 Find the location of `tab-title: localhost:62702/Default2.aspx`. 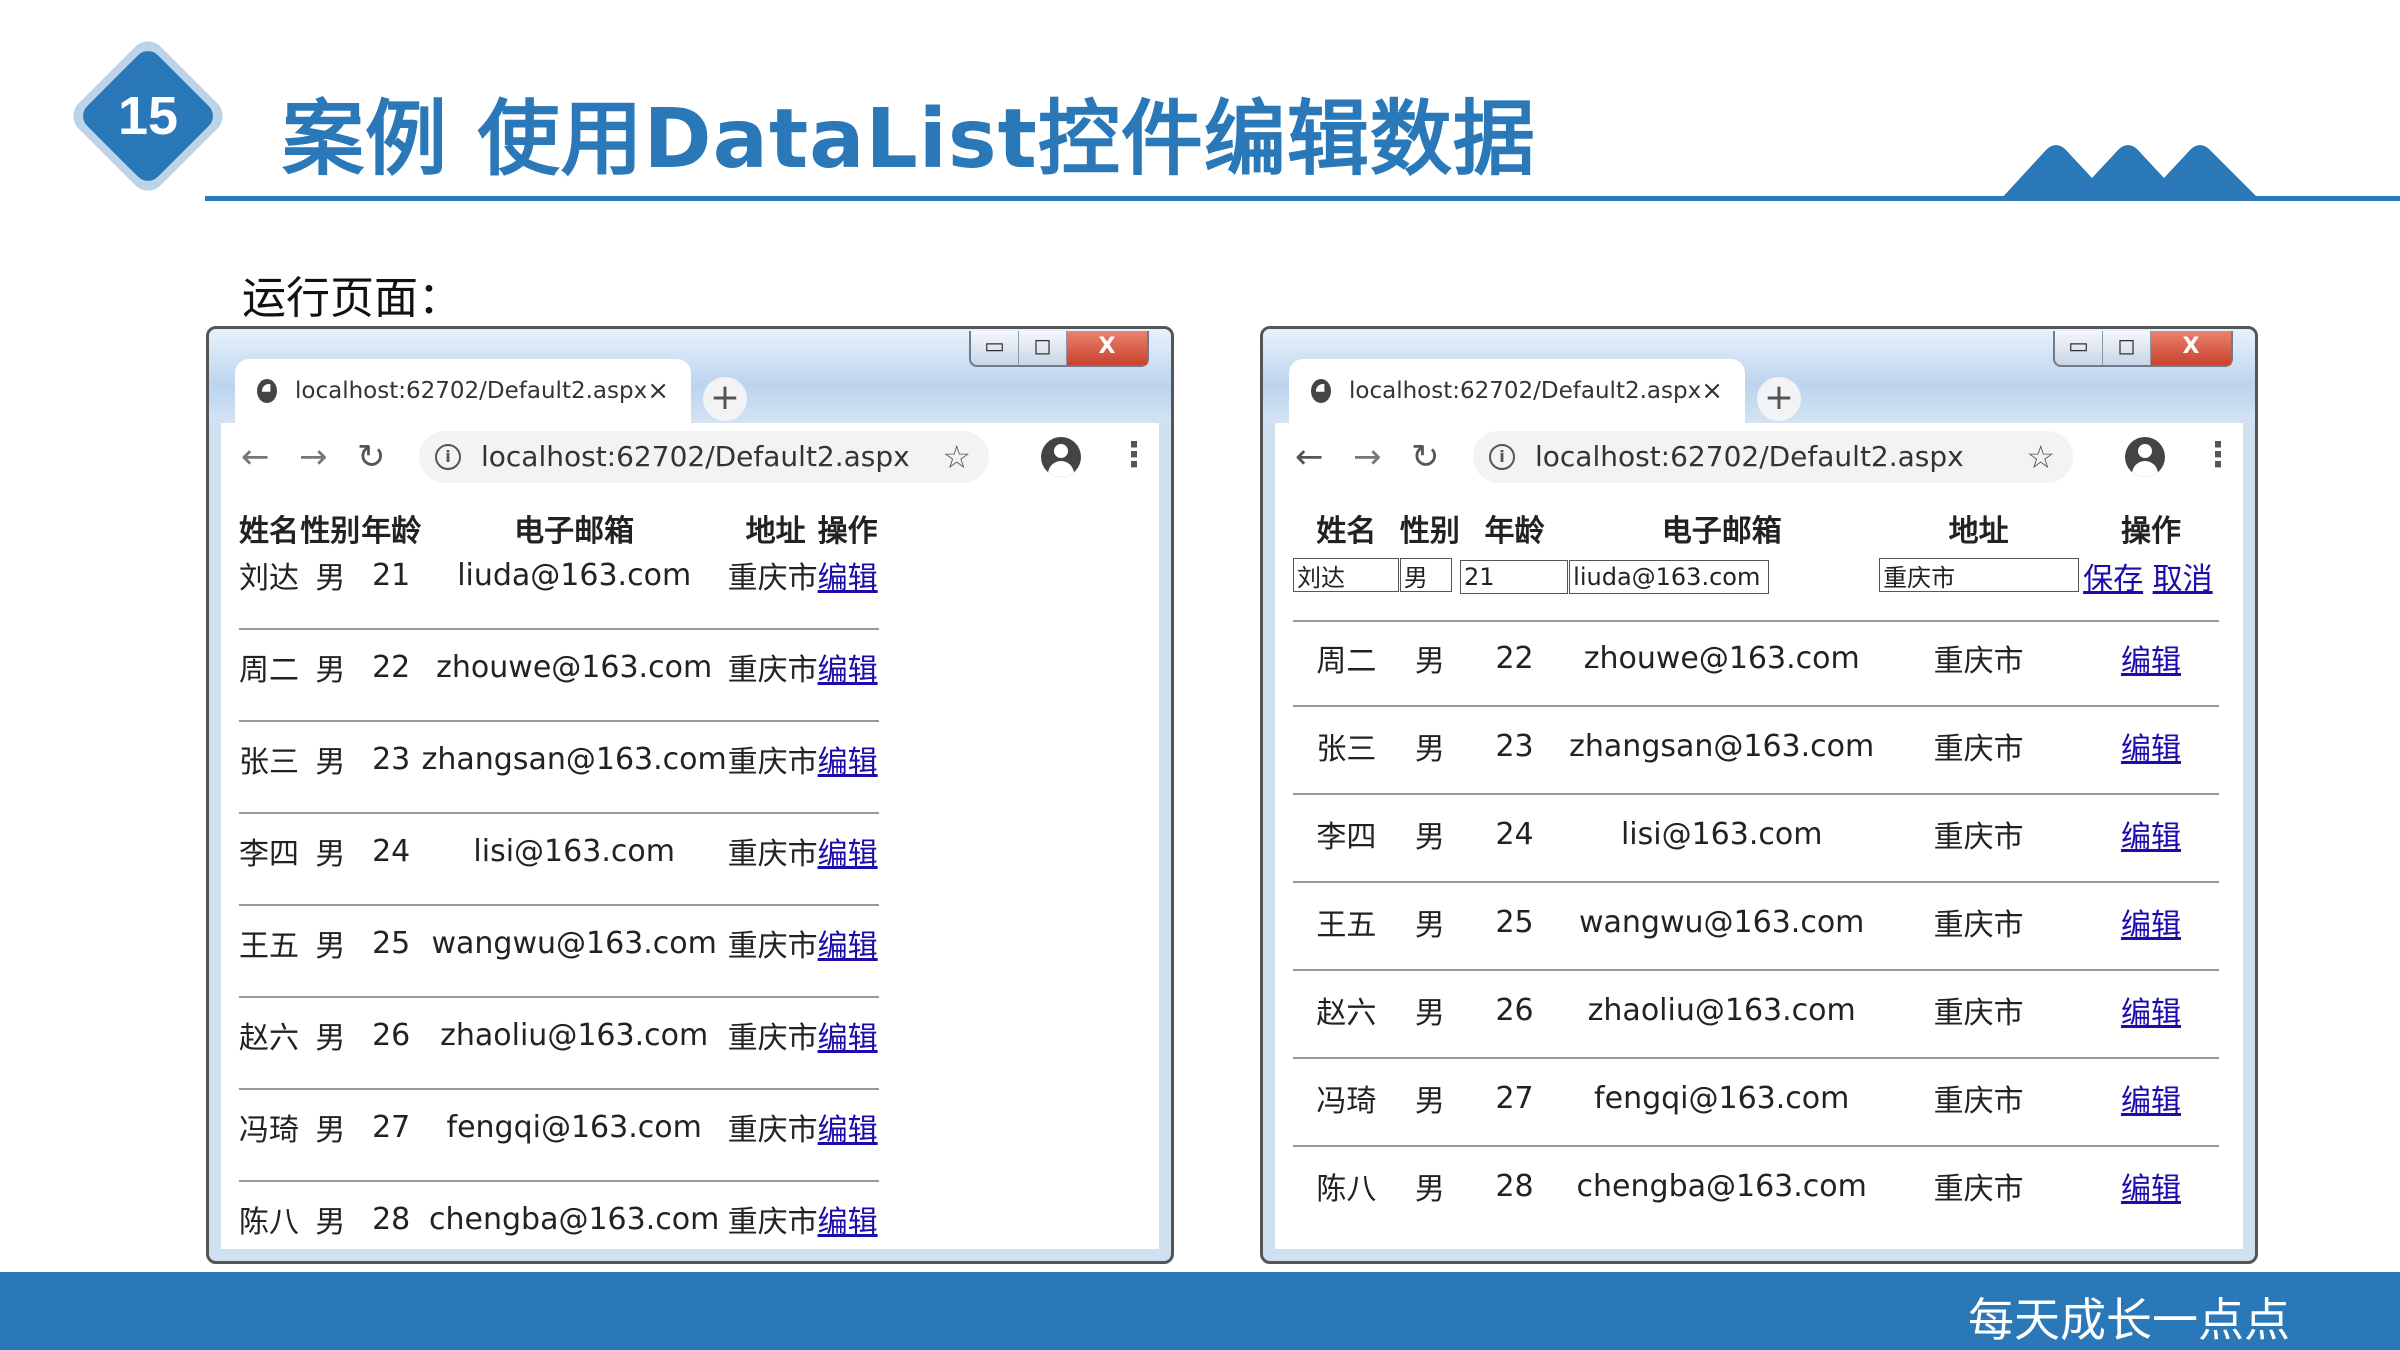

tab-title: localhost:62702/Default2.aspx is located at coordinates (1525, 391).